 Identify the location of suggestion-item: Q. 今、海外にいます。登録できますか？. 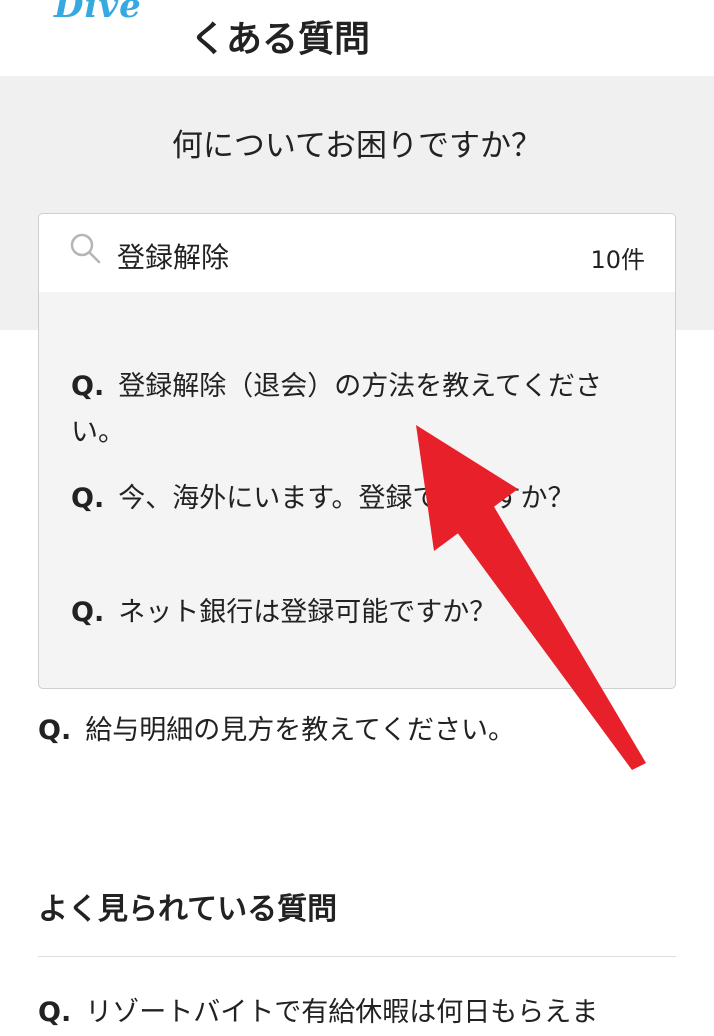
(361, 499).